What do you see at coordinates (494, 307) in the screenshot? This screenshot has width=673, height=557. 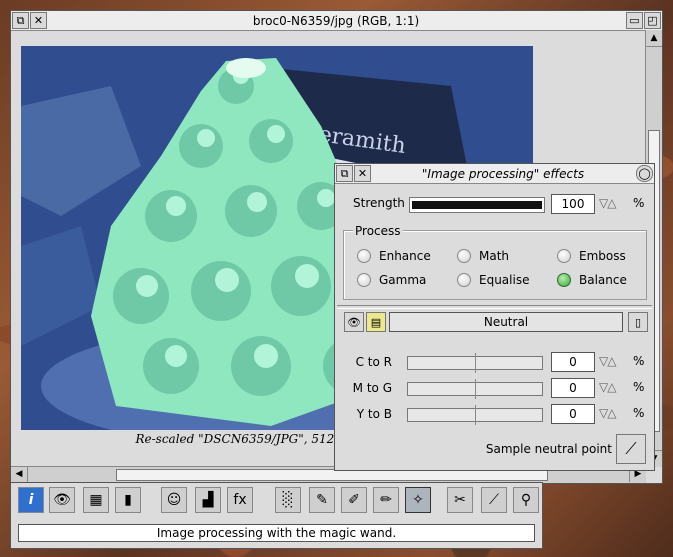 I see `divider` at bounding box center [494, 307].